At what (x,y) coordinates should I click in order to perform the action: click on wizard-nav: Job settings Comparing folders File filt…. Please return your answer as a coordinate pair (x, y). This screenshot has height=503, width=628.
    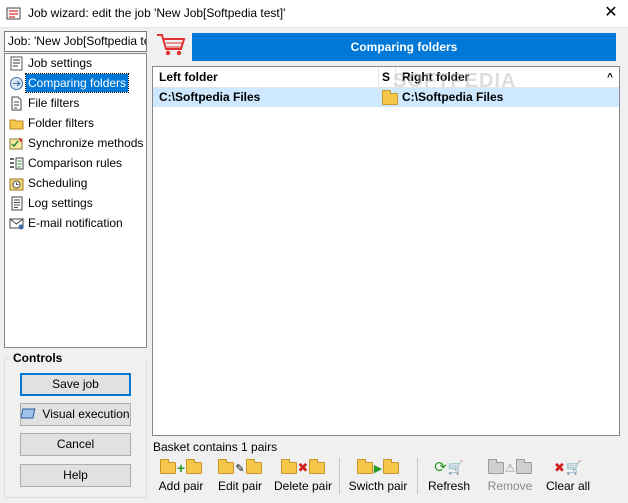
    Looking at the image, I should click on (75, 200).